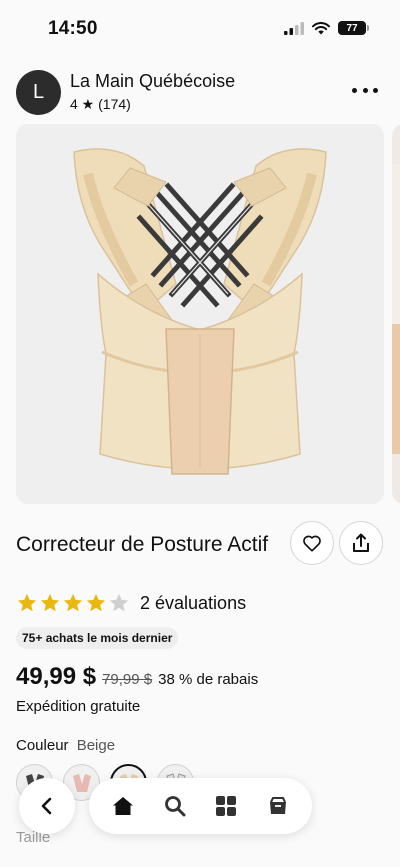 This screenshot has width=400, height=867. I want to click on bottom-tab-bar, so click(200, 806).